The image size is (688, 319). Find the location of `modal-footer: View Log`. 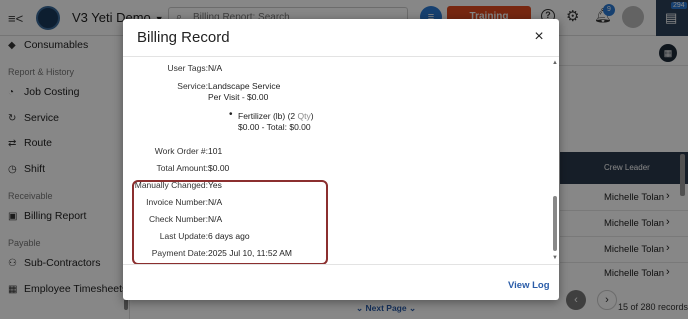

modal-footer: View Log is located at coordinates (341, 282).